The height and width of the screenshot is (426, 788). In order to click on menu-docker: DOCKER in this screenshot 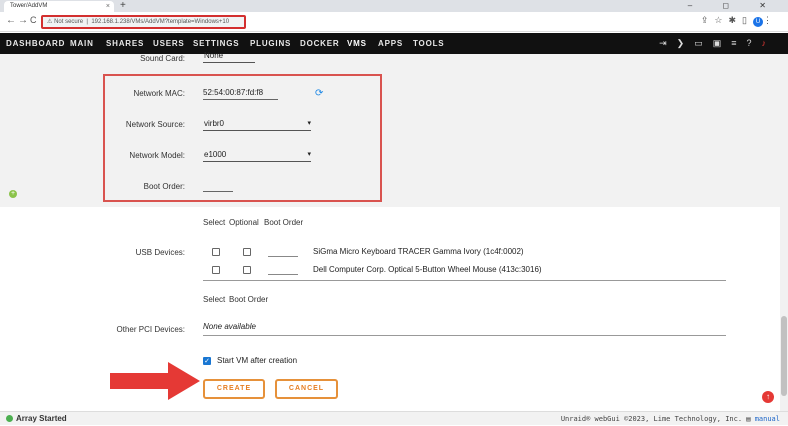, I will do `click(319, 43)`.